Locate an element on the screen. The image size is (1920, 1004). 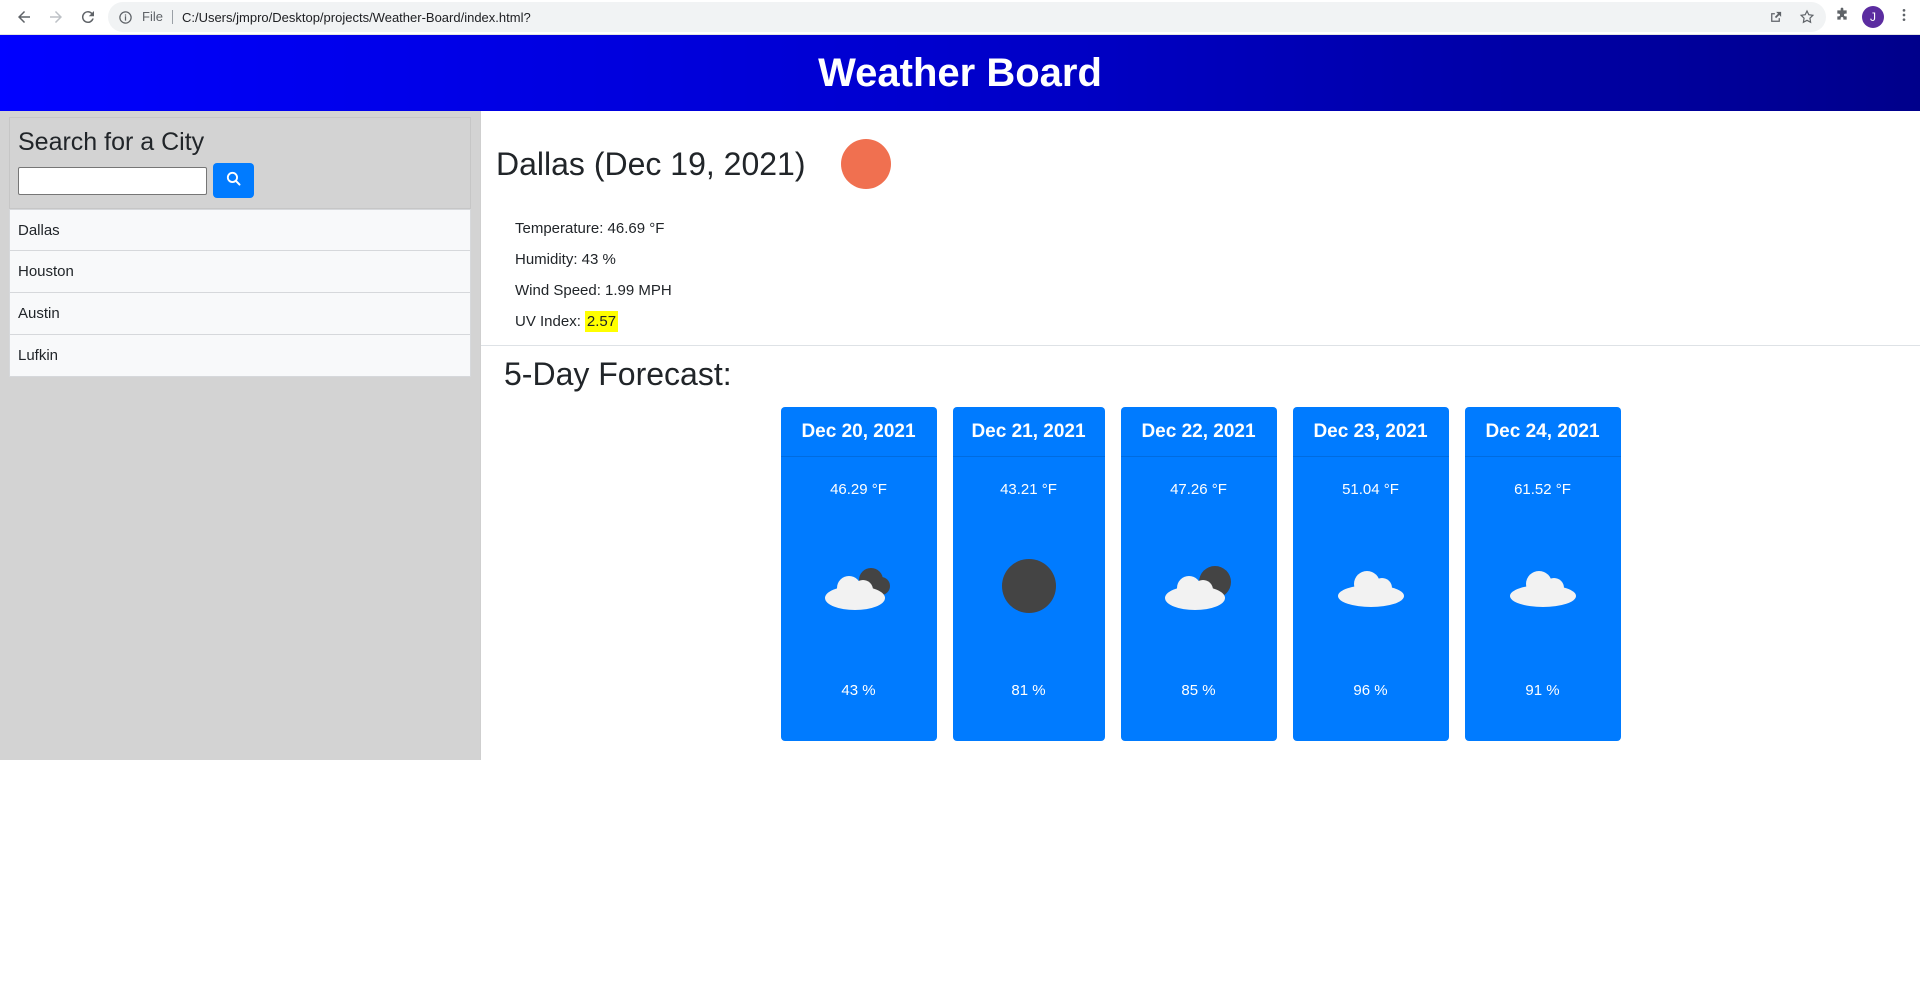
forecast-humidity: 81 % is located at coordinates (1028, 690).